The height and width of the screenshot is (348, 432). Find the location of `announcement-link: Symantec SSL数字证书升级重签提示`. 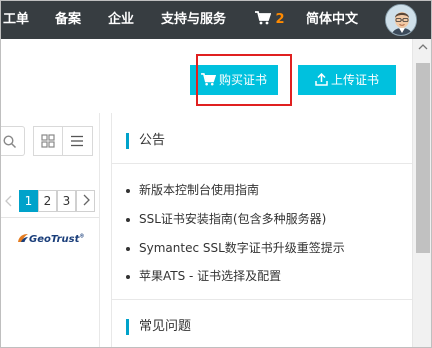

announcement-link: Symantec SSL数字证书升级重签提示 is located at coordinates (242, 248).